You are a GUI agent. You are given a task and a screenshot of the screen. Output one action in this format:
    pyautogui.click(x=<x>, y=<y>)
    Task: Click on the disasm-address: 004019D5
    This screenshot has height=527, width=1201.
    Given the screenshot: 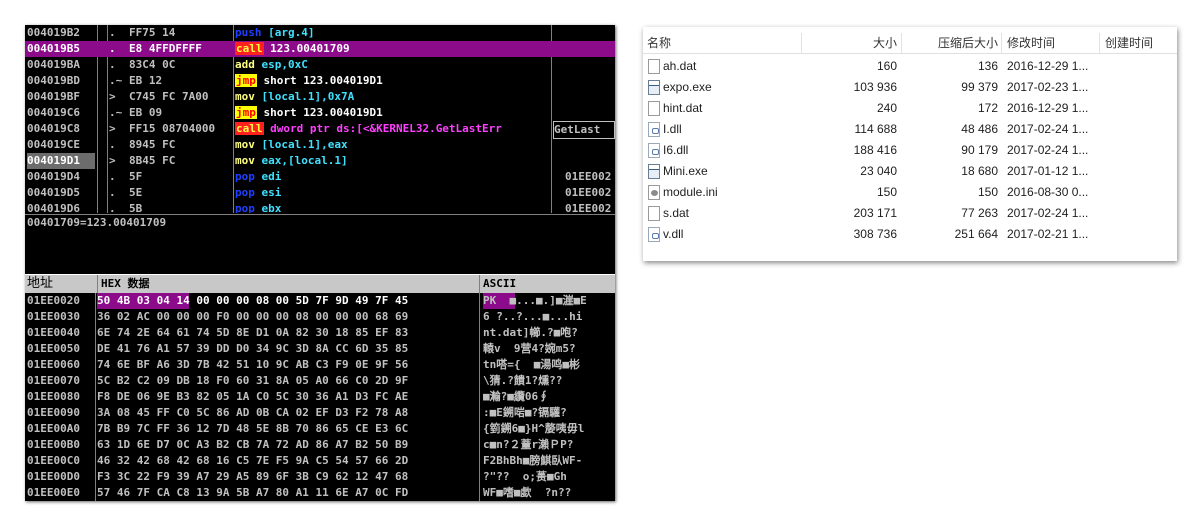 What is the action you would take?
    pyautogui.click(x=53, y=192)
    